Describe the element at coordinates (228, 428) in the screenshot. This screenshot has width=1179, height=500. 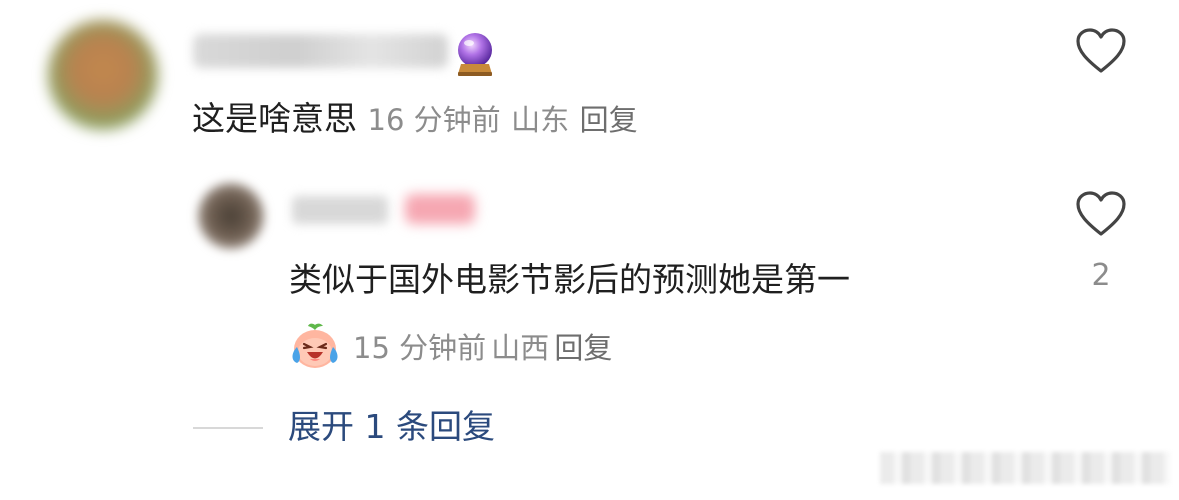
I see `divider` at that location.